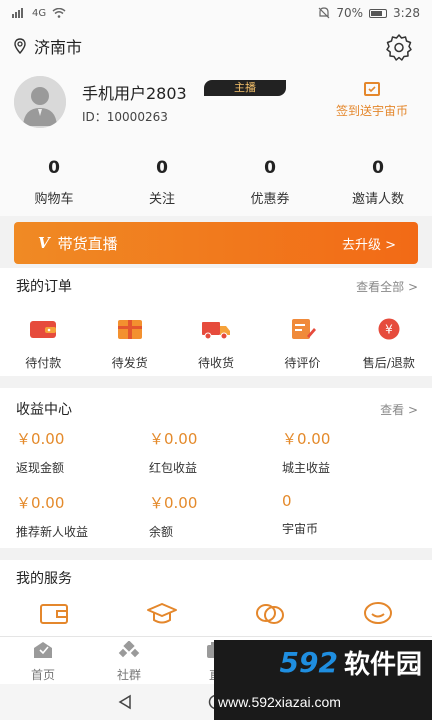 This screenshot has width=432, height=720. Describe the element at coordinates (371, 111) in the screenshot. I see `signin-label: 签到送宇宙币` at that location.